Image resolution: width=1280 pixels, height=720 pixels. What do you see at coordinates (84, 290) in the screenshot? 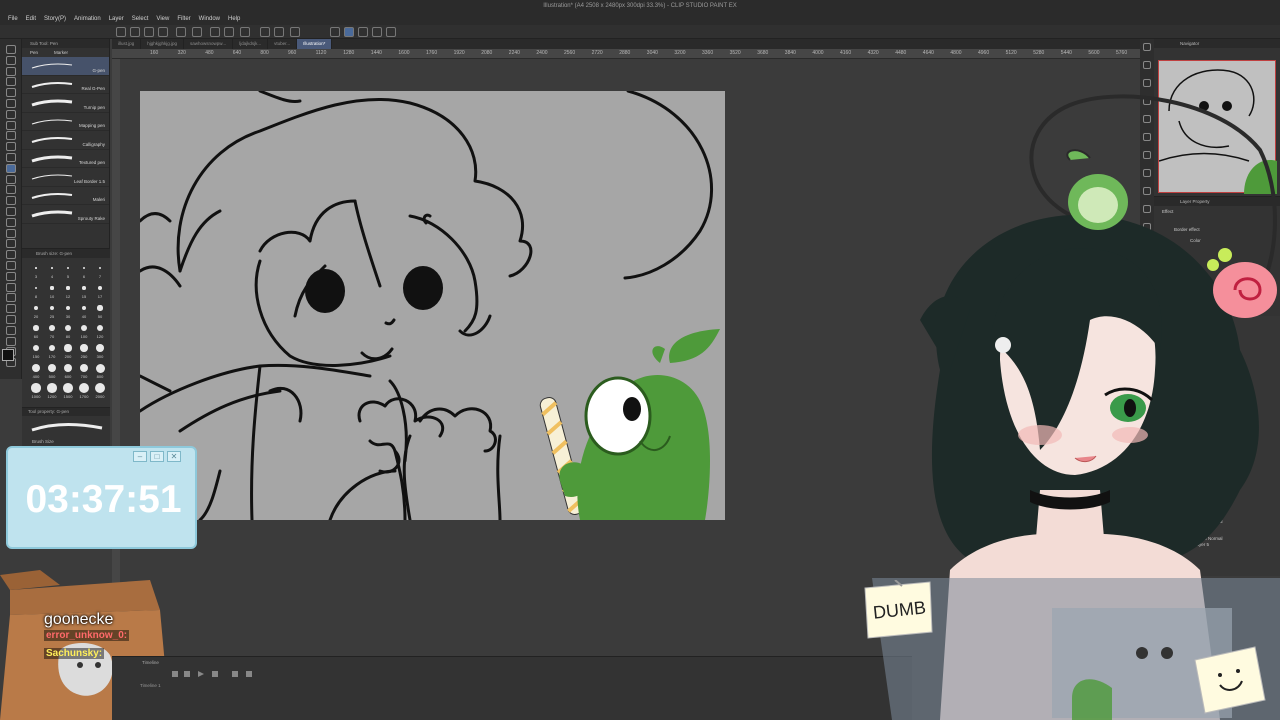
I see `brush-size-option: 15` at bounding box center [84, 290].